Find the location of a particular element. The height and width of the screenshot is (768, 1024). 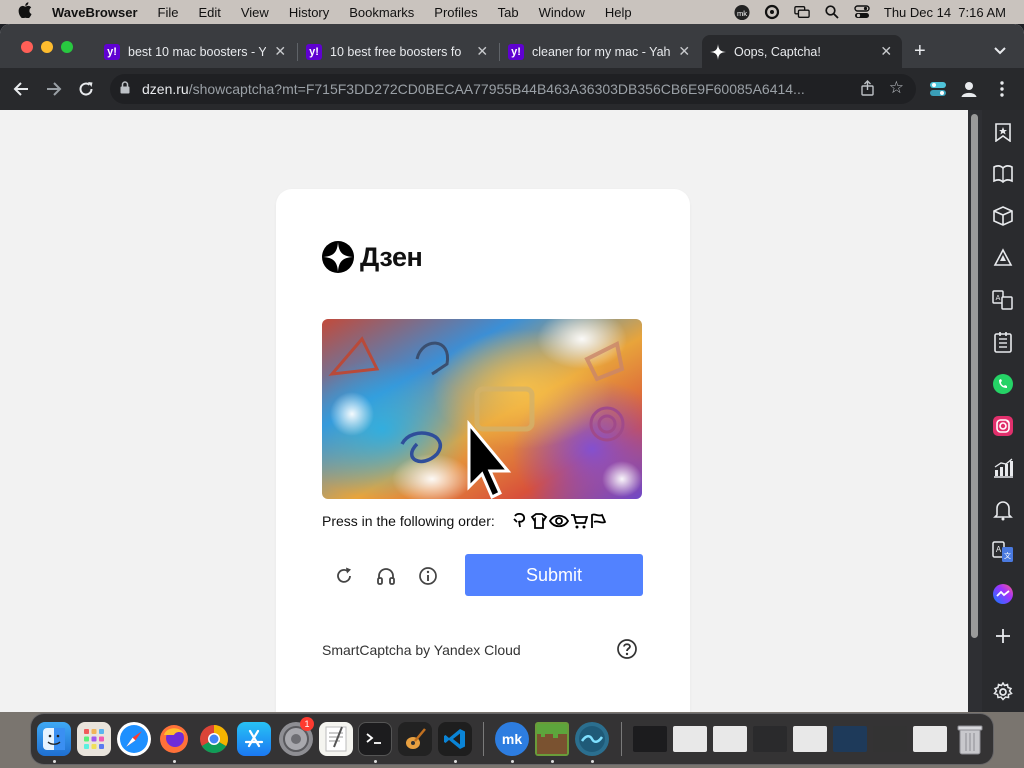

tab-free-boosters: y! 10 best free boosters fo ✕ is located at coordinates (398, 51).